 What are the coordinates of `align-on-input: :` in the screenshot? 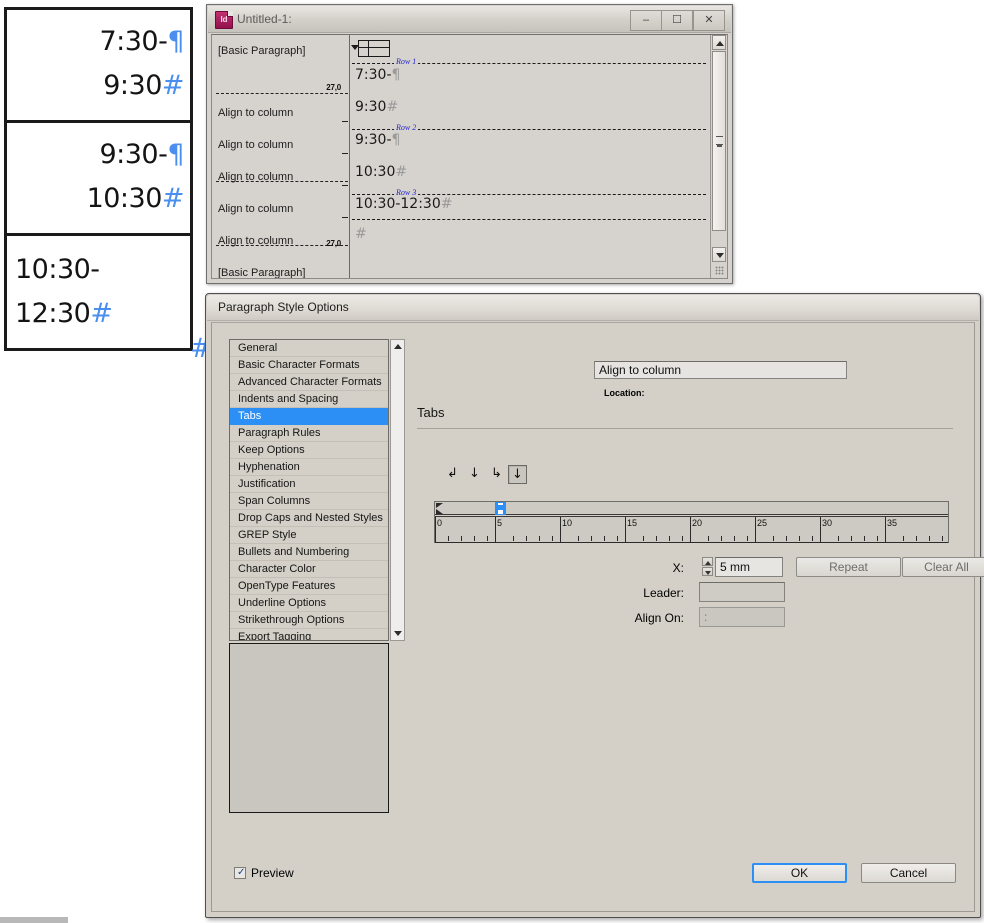 It's located at (742, 617).